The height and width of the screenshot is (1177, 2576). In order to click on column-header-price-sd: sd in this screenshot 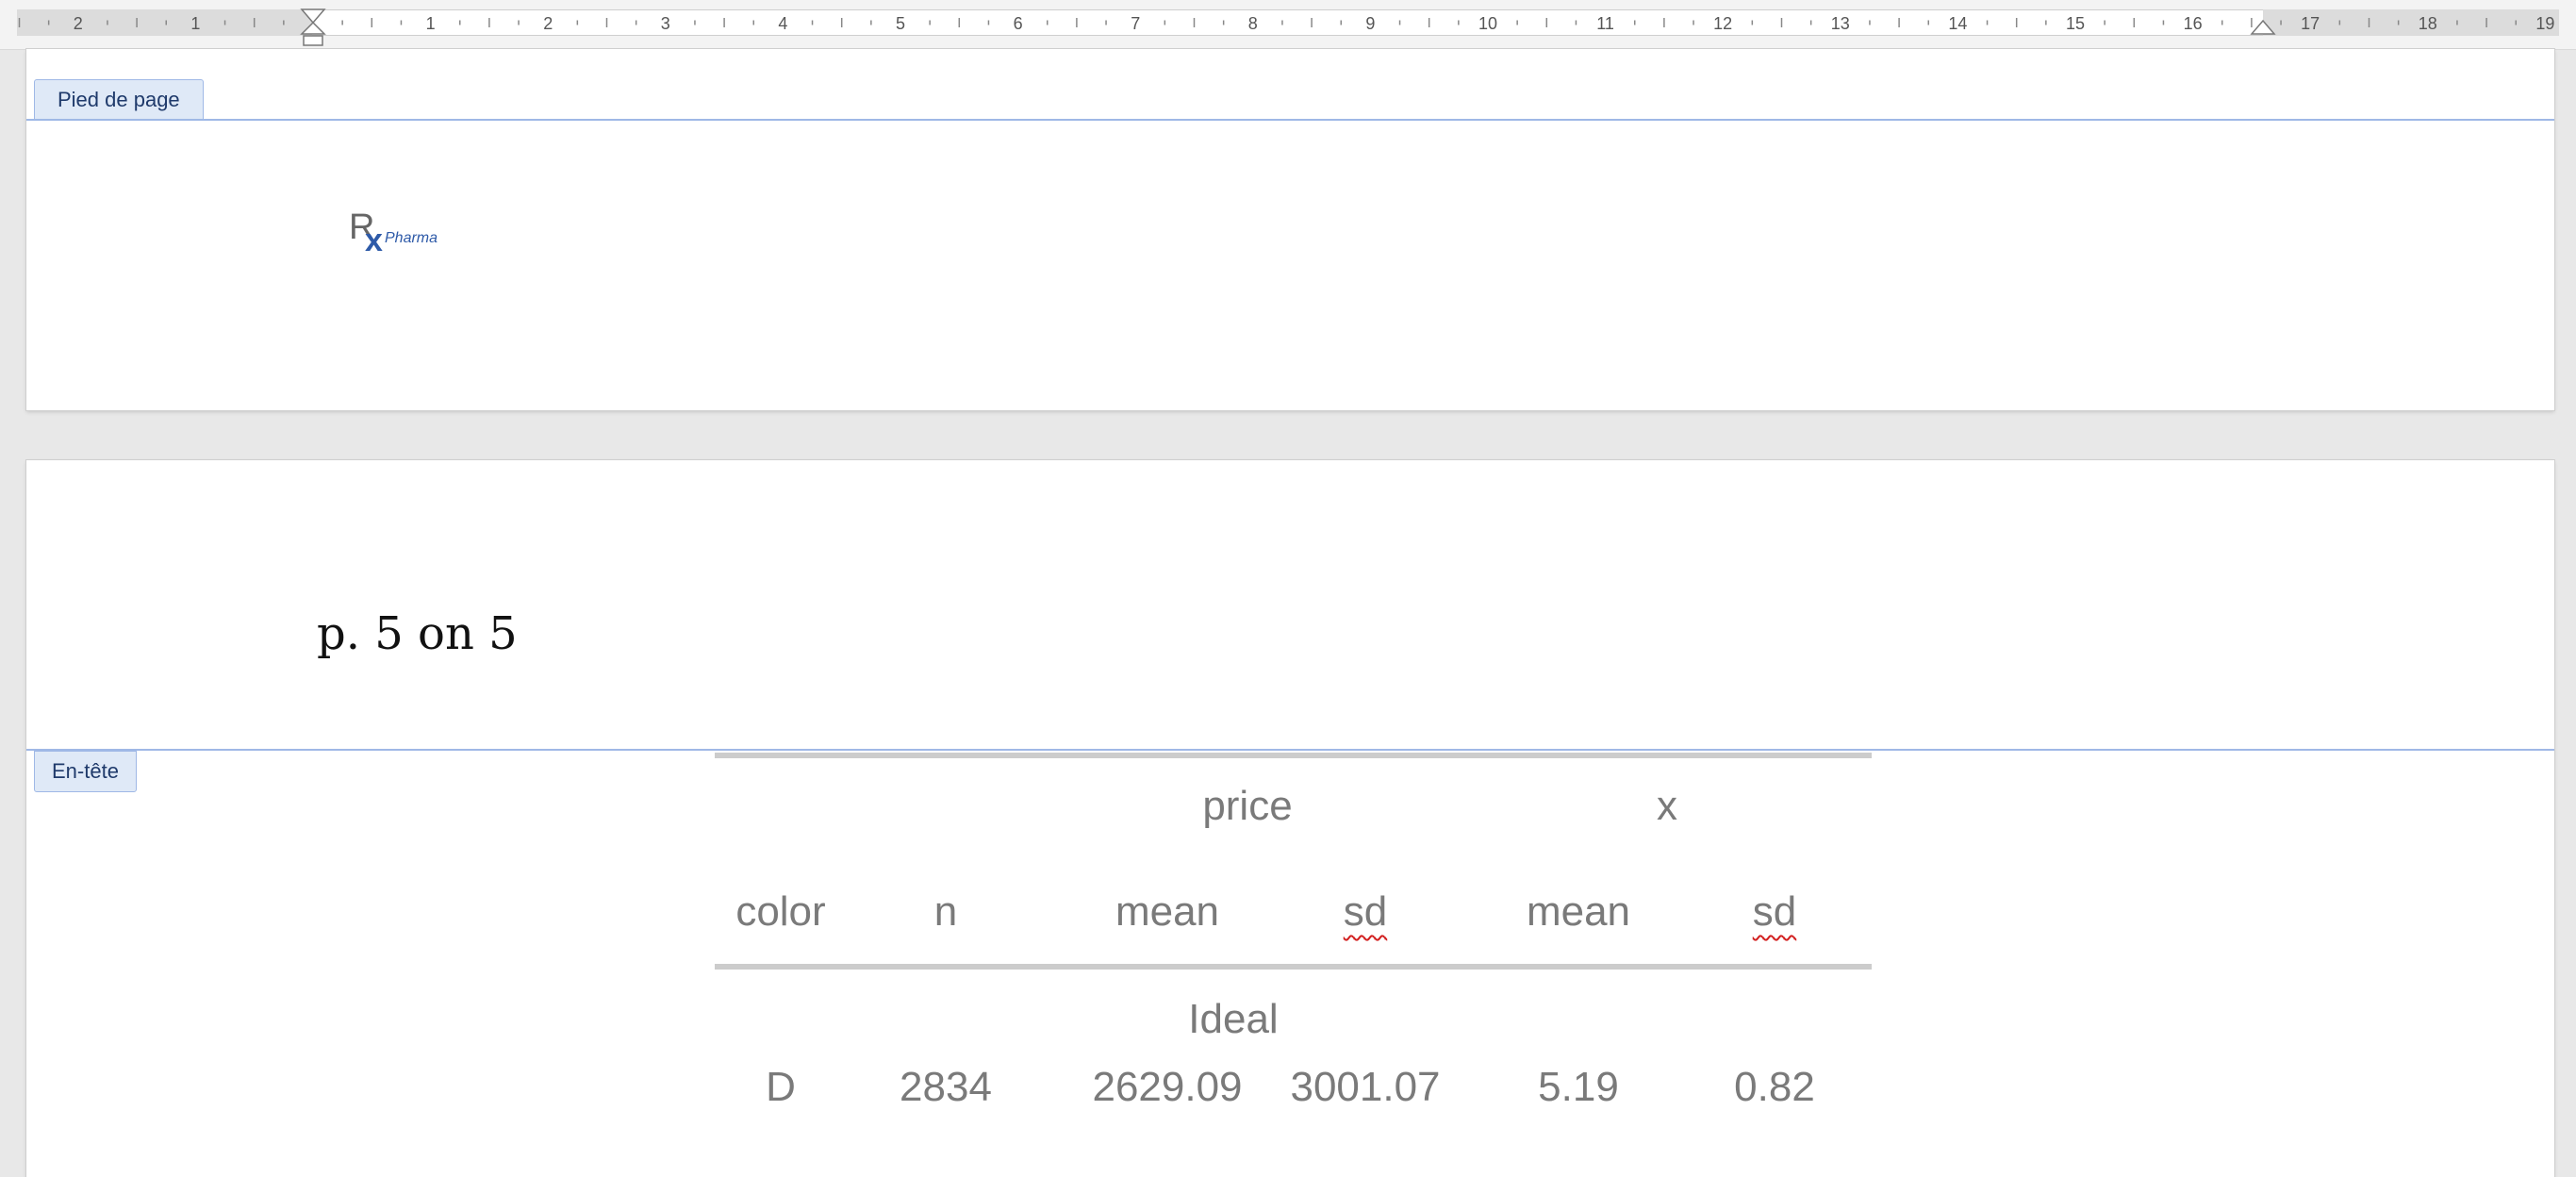, I will do `click(1365, 911)`.